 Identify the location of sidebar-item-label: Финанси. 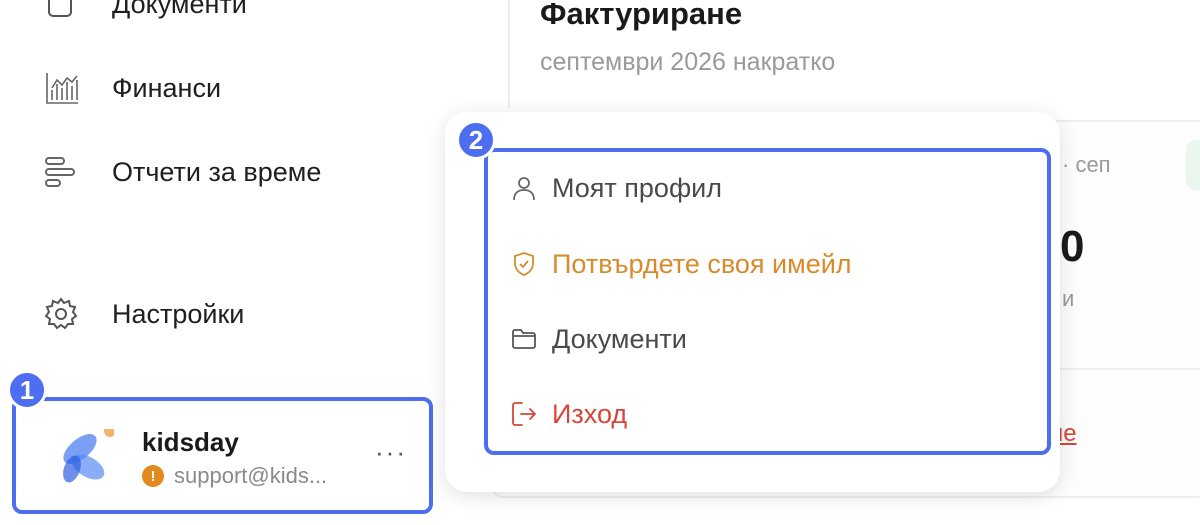
(167, 87).